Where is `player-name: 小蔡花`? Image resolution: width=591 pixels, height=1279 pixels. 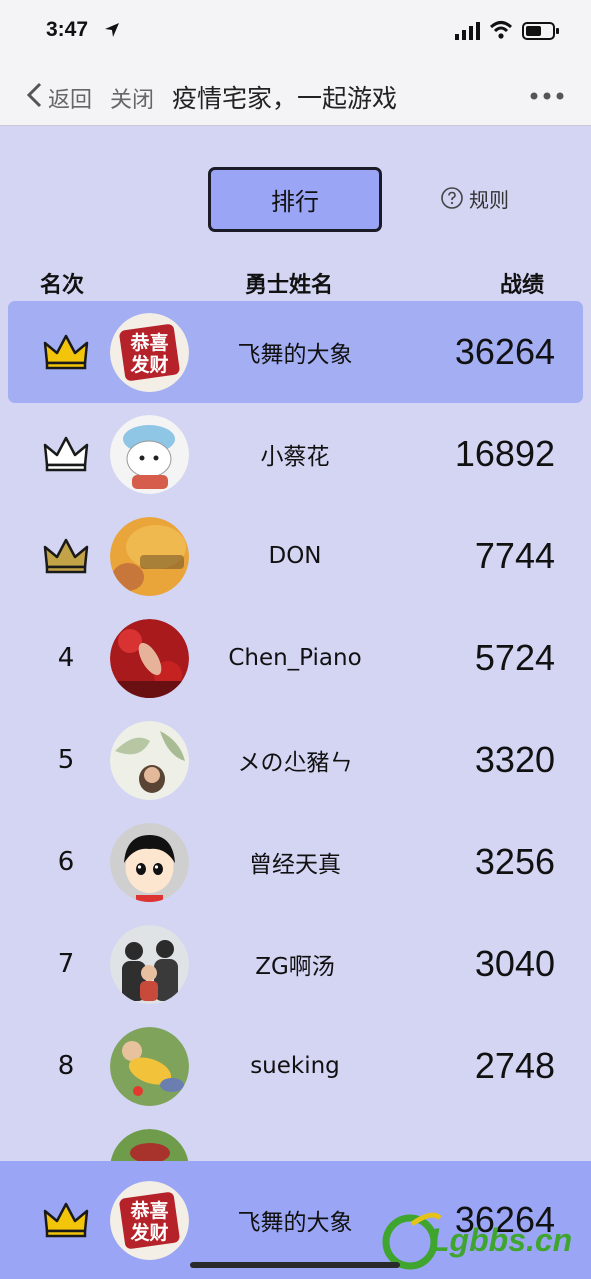 player-name: 小蔡花 is located at coordinates (295, 457).